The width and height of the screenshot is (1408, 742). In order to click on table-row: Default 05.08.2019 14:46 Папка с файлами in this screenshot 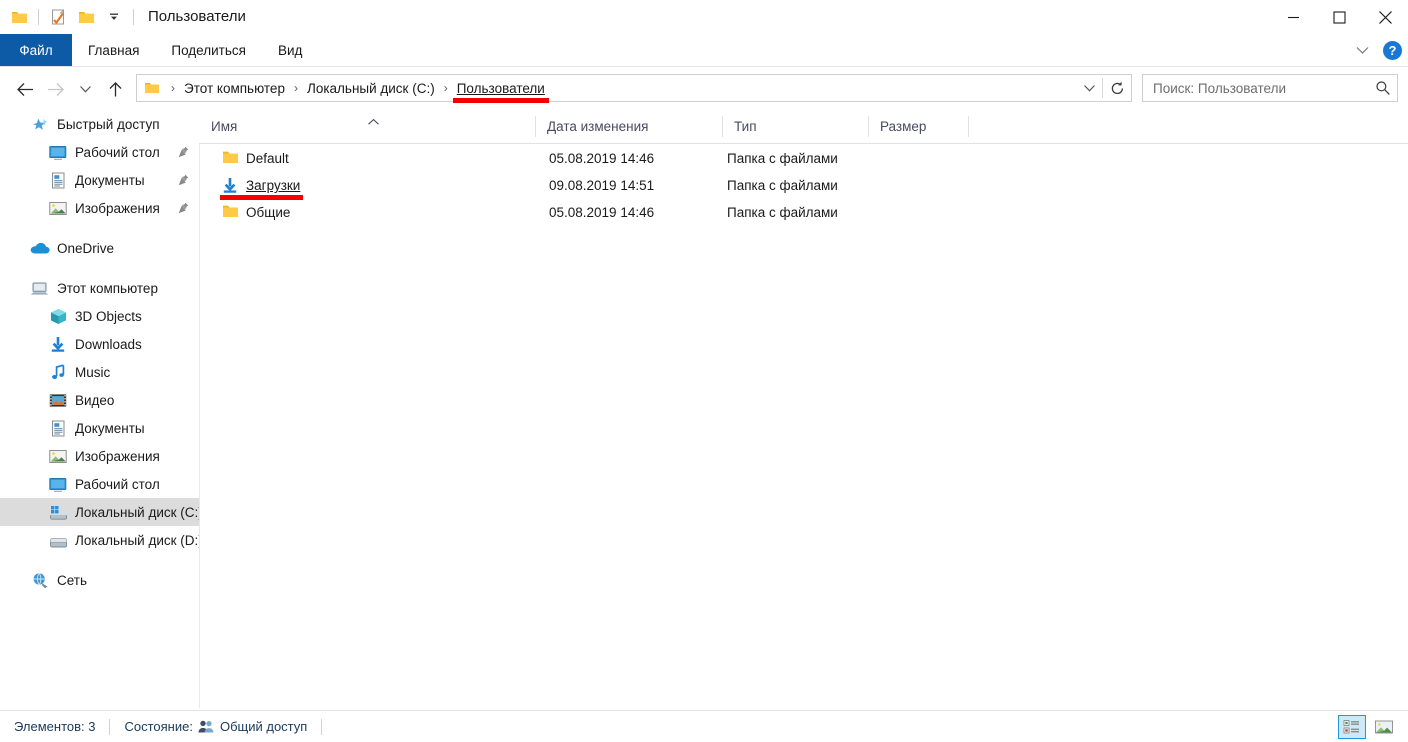, I will do `click(803, 158)`.